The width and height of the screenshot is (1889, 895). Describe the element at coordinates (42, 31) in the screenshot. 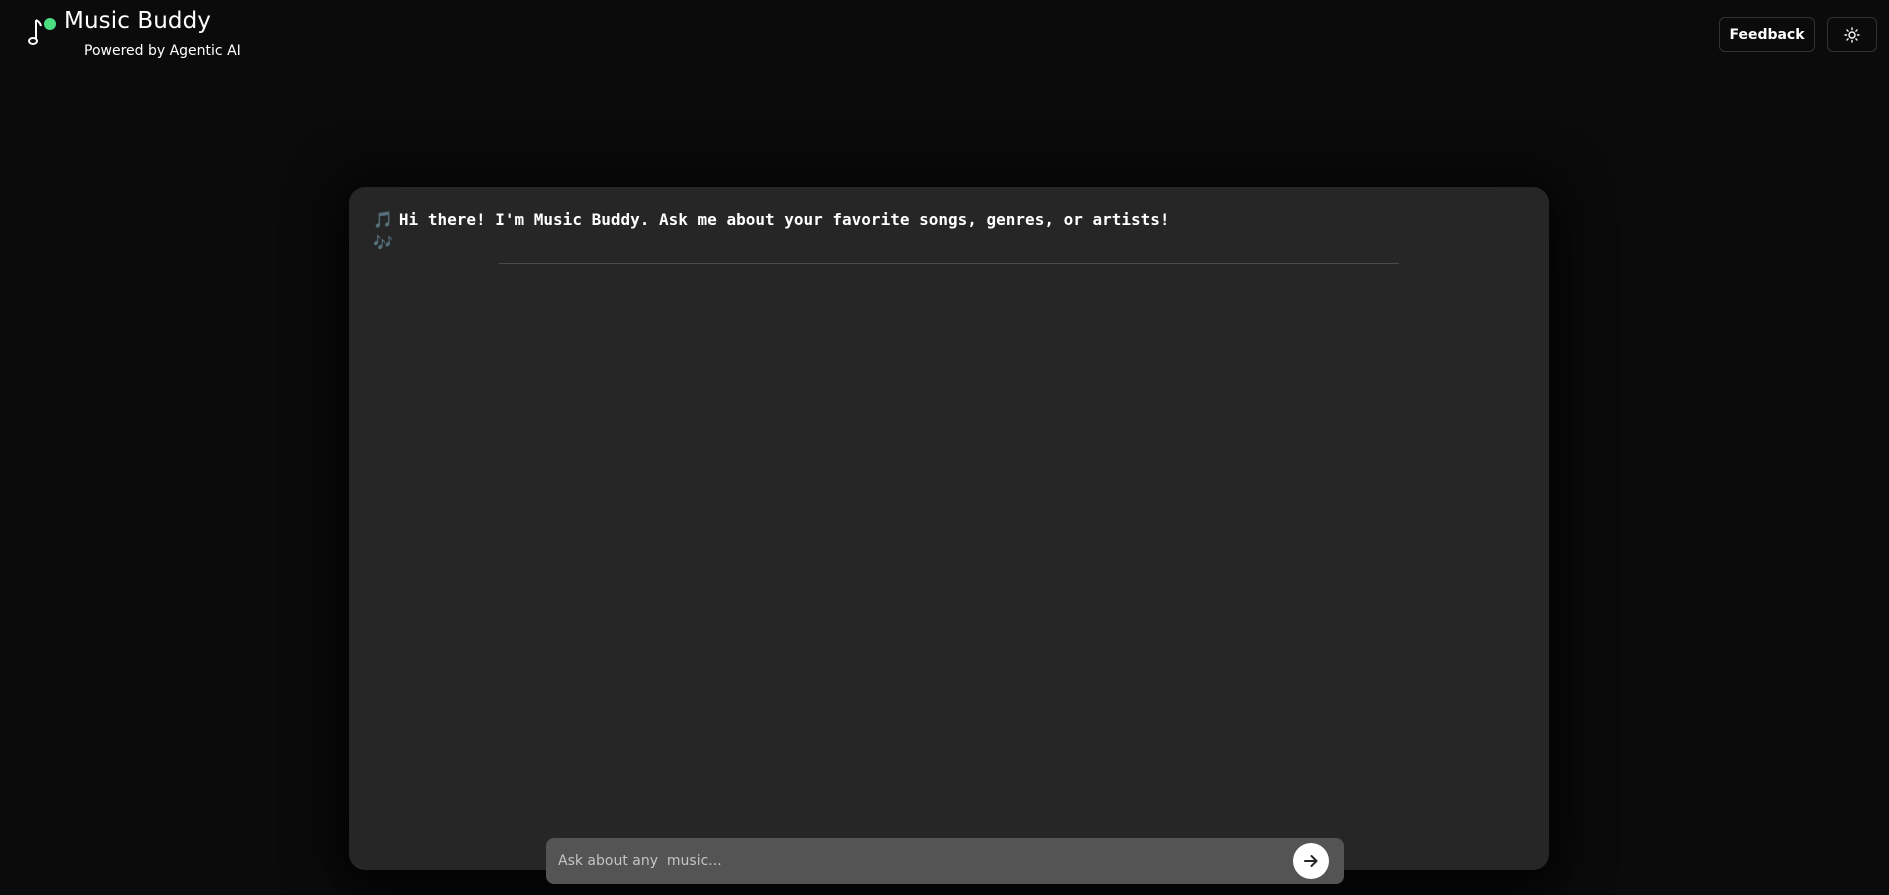

I see `music-note-icon` at that location.